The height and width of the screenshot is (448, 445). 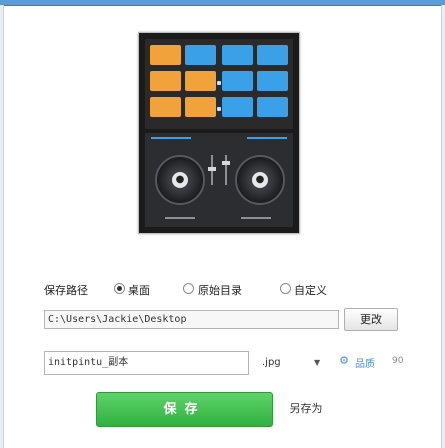 What do you see at coordinates (306, 409) in the screenshot?
I see `save-as-button: 另存为` at bounding box center [306, 409].